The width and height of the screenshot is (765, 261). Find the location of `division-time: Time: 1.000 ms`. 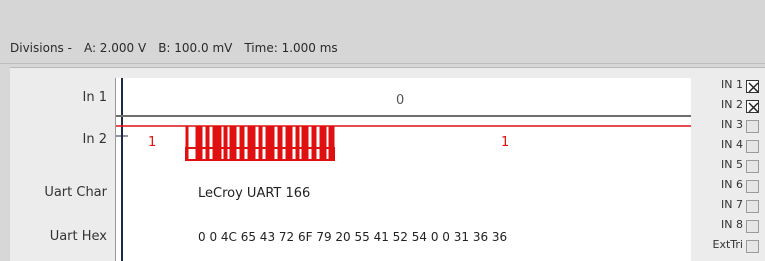

division-time: Time: 1.000 ms is located at coordinates (291, 48).